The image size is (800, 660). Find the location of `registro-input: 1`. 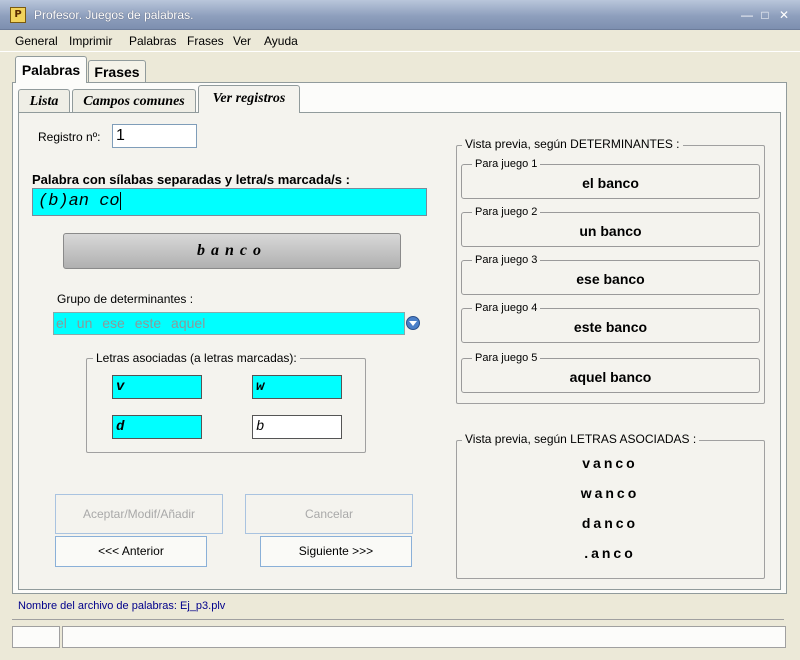

registro-input: 1 is located at coordinates (154, 136).